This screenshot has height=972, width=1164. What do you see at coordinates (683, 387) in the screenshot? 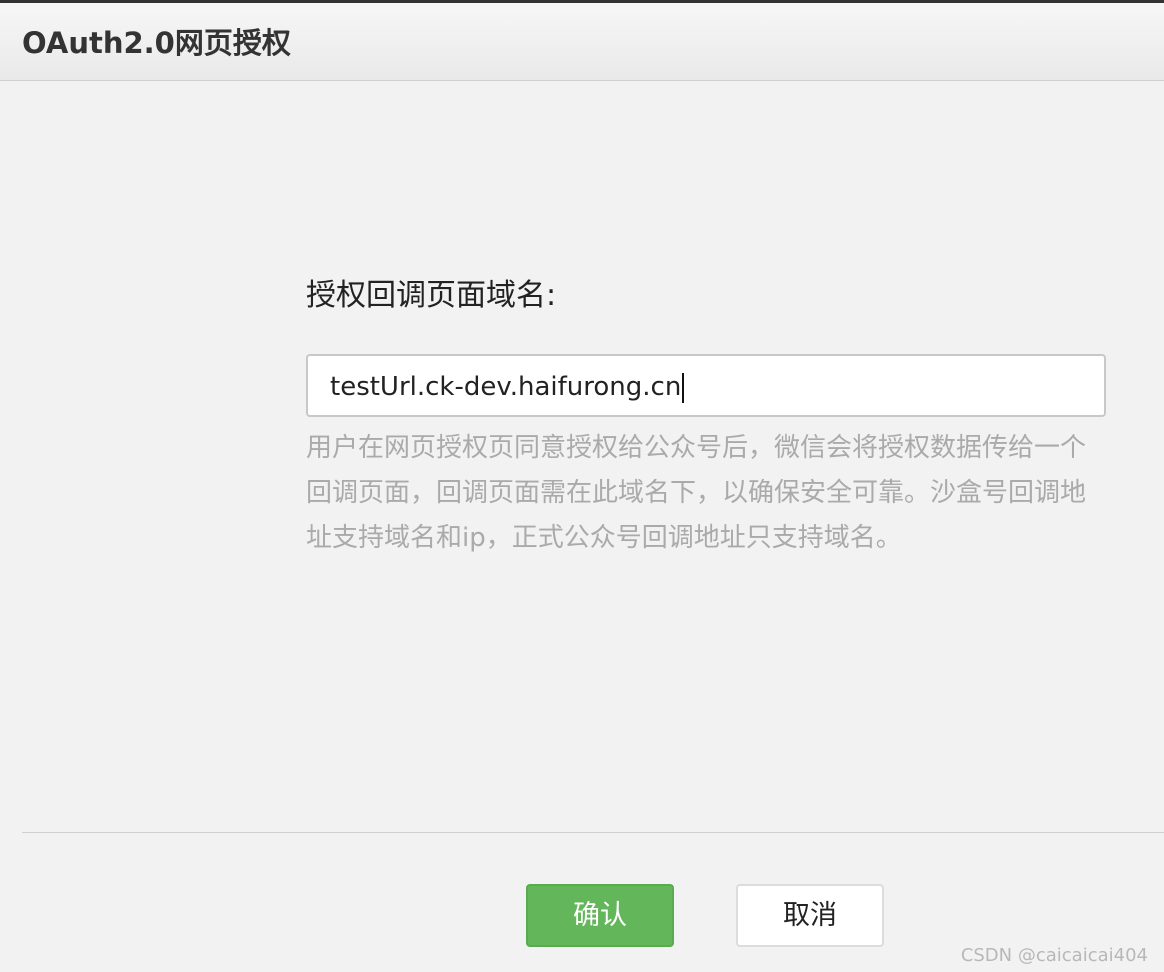
I see `text-caret` at bounding box center [683, 387].